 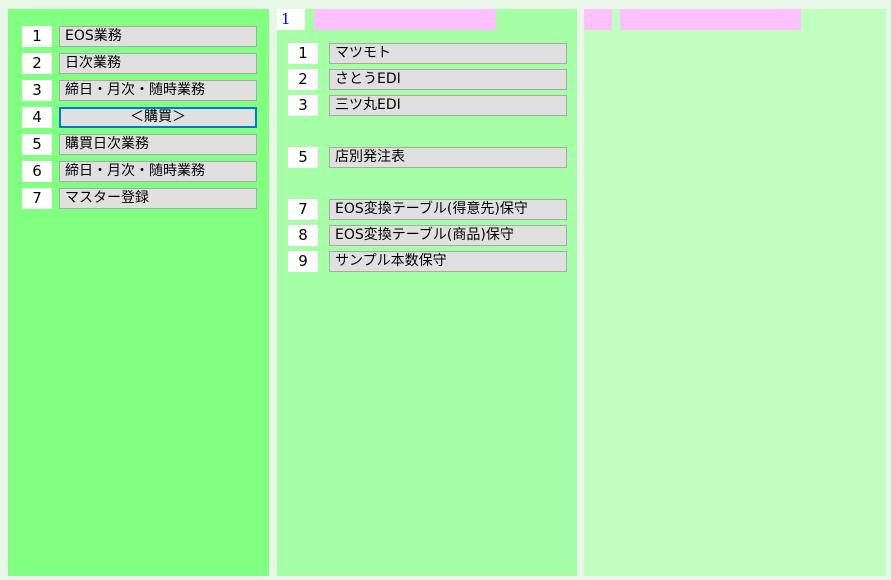 I want to click on detail-header-number, so click(x=598, y=19).